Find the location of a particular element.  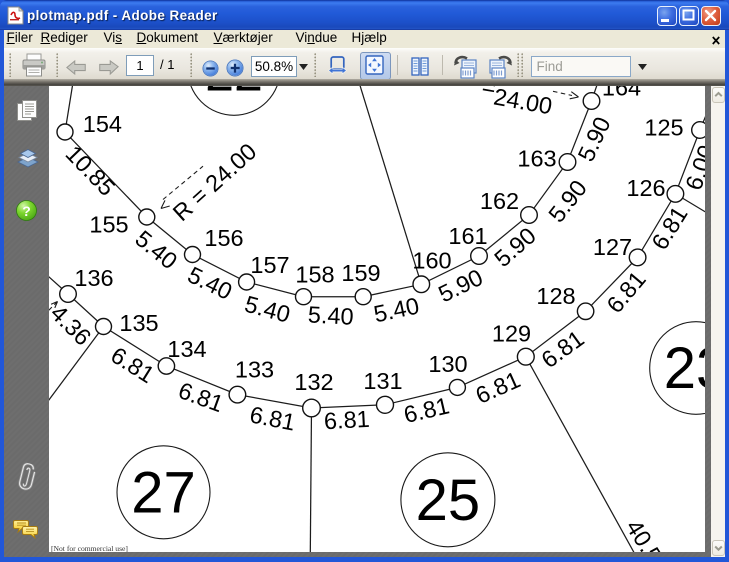

svg-text: 128 is located at coordinates (555, 296).